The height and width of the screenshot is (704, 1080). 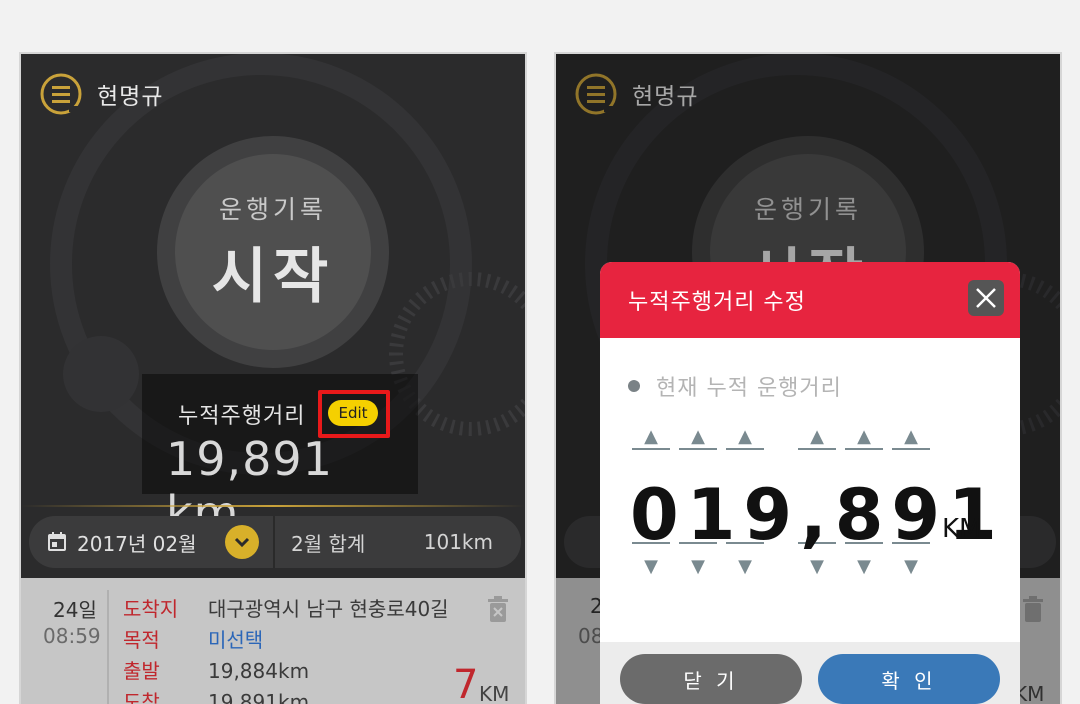 I want to click on app-header: 현명규, so click(x=101, y=94).